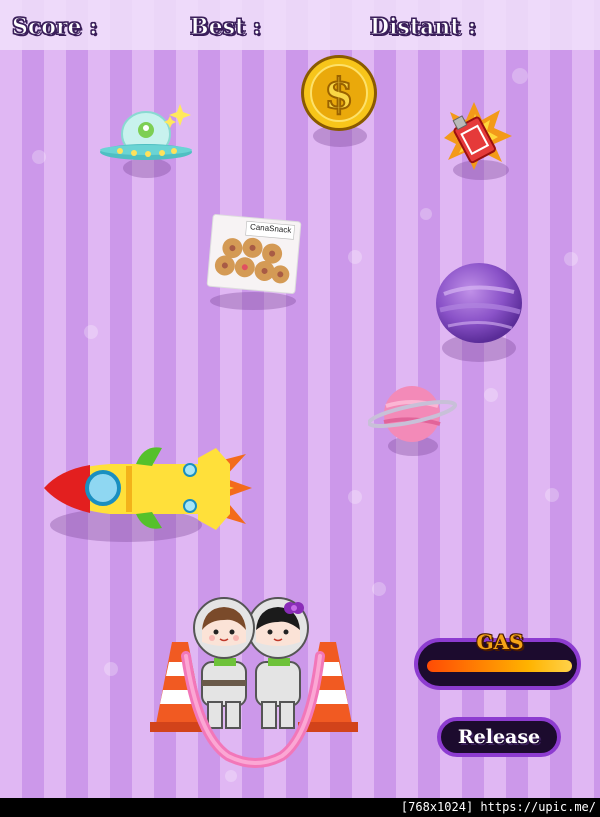  What do you see at coordinates (479, 303) in the screenshot?
I see `purple-planet-icon` at bounding box center [479, 303].